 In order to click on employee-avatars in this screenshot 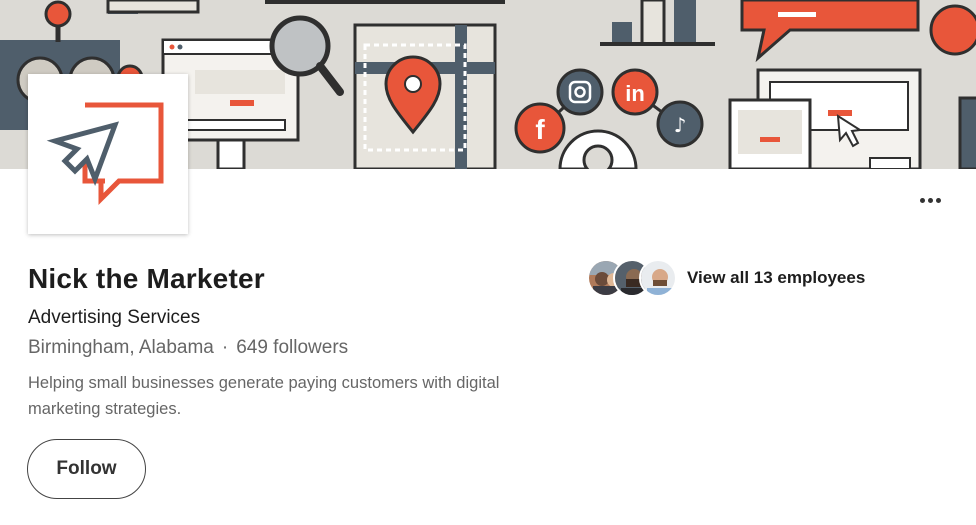, I will do `click(633, 278)`.